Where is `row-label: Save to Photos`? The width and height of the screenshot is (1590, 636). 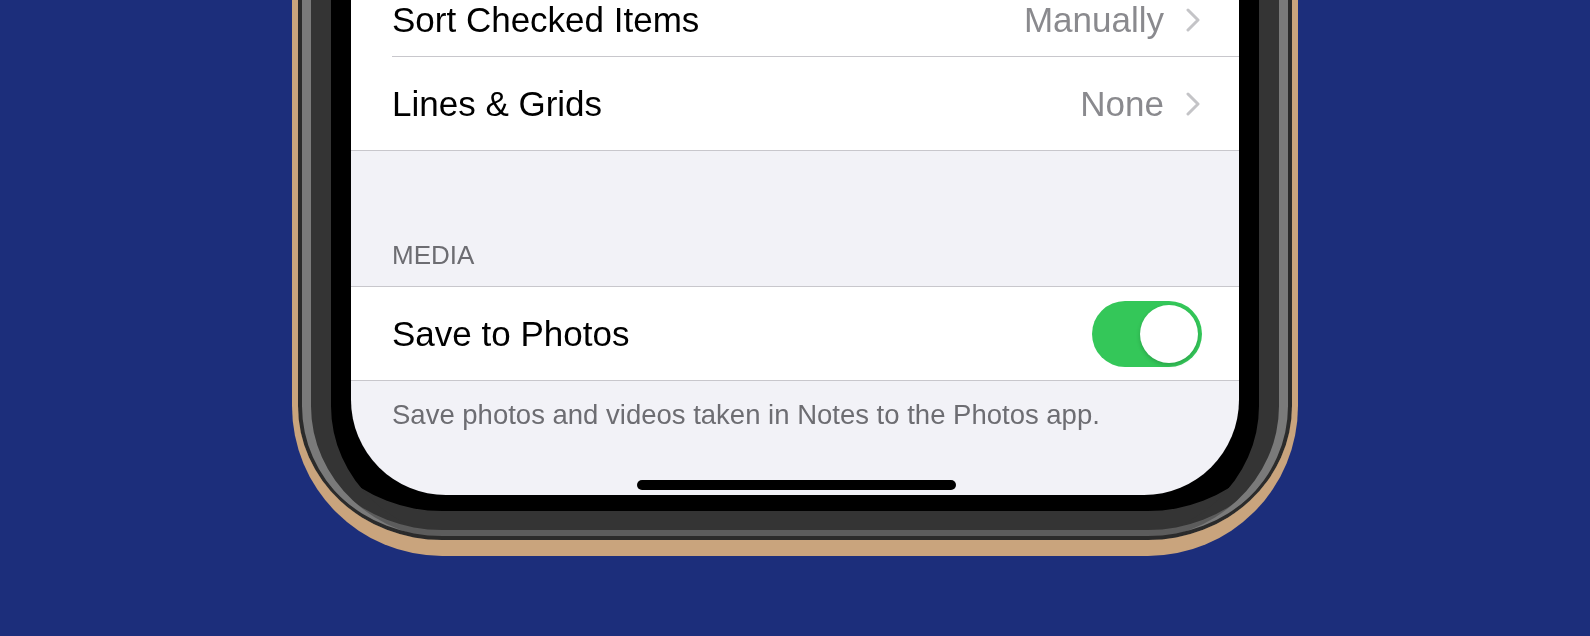 row-label: Save to Photos is located at coordinates (511, 333).